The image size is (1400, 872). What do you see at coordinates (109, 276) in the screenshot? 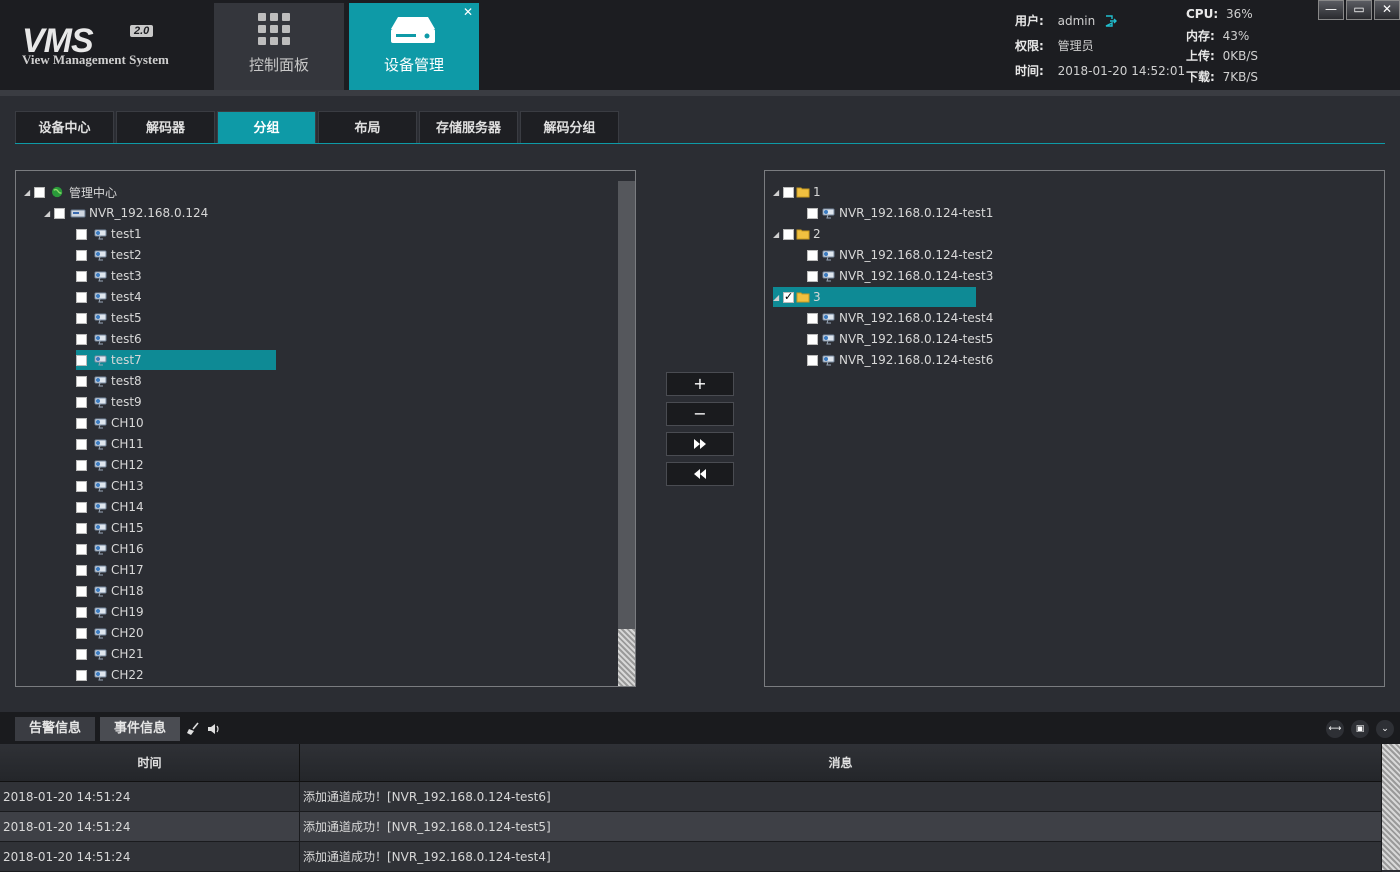
I see `tree-channel: test3` at bounding box center [109, 276].